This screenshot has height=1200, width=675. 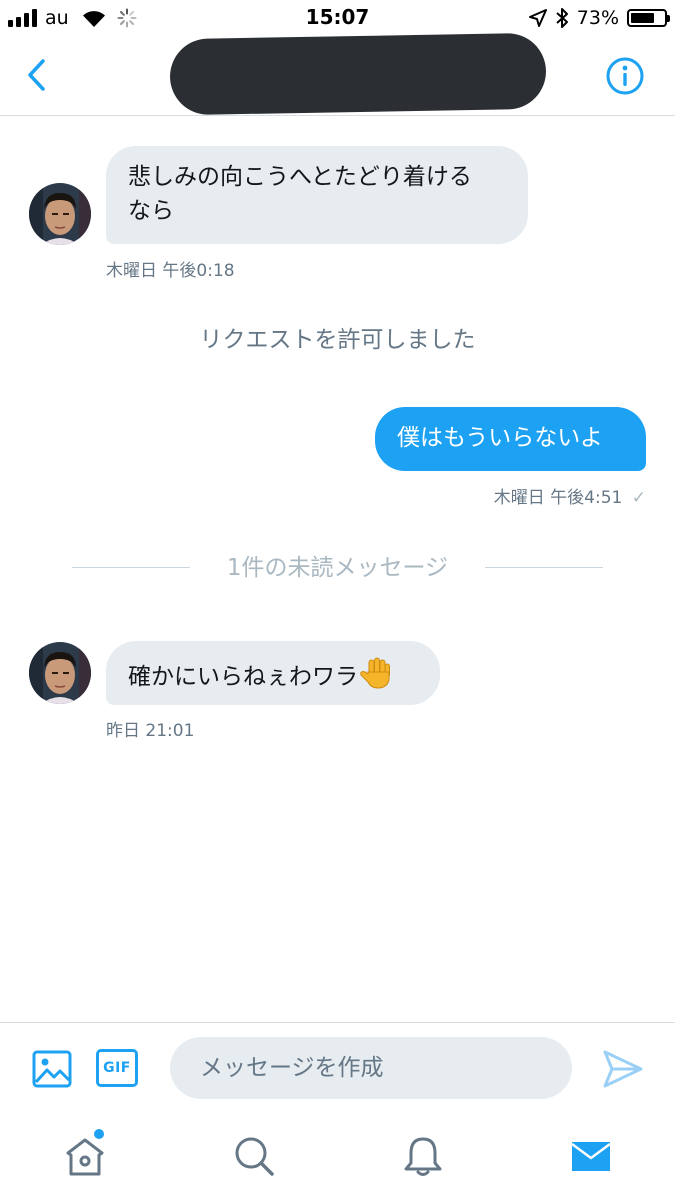 I want to click on battery-nub, so click(x=668, y=18).